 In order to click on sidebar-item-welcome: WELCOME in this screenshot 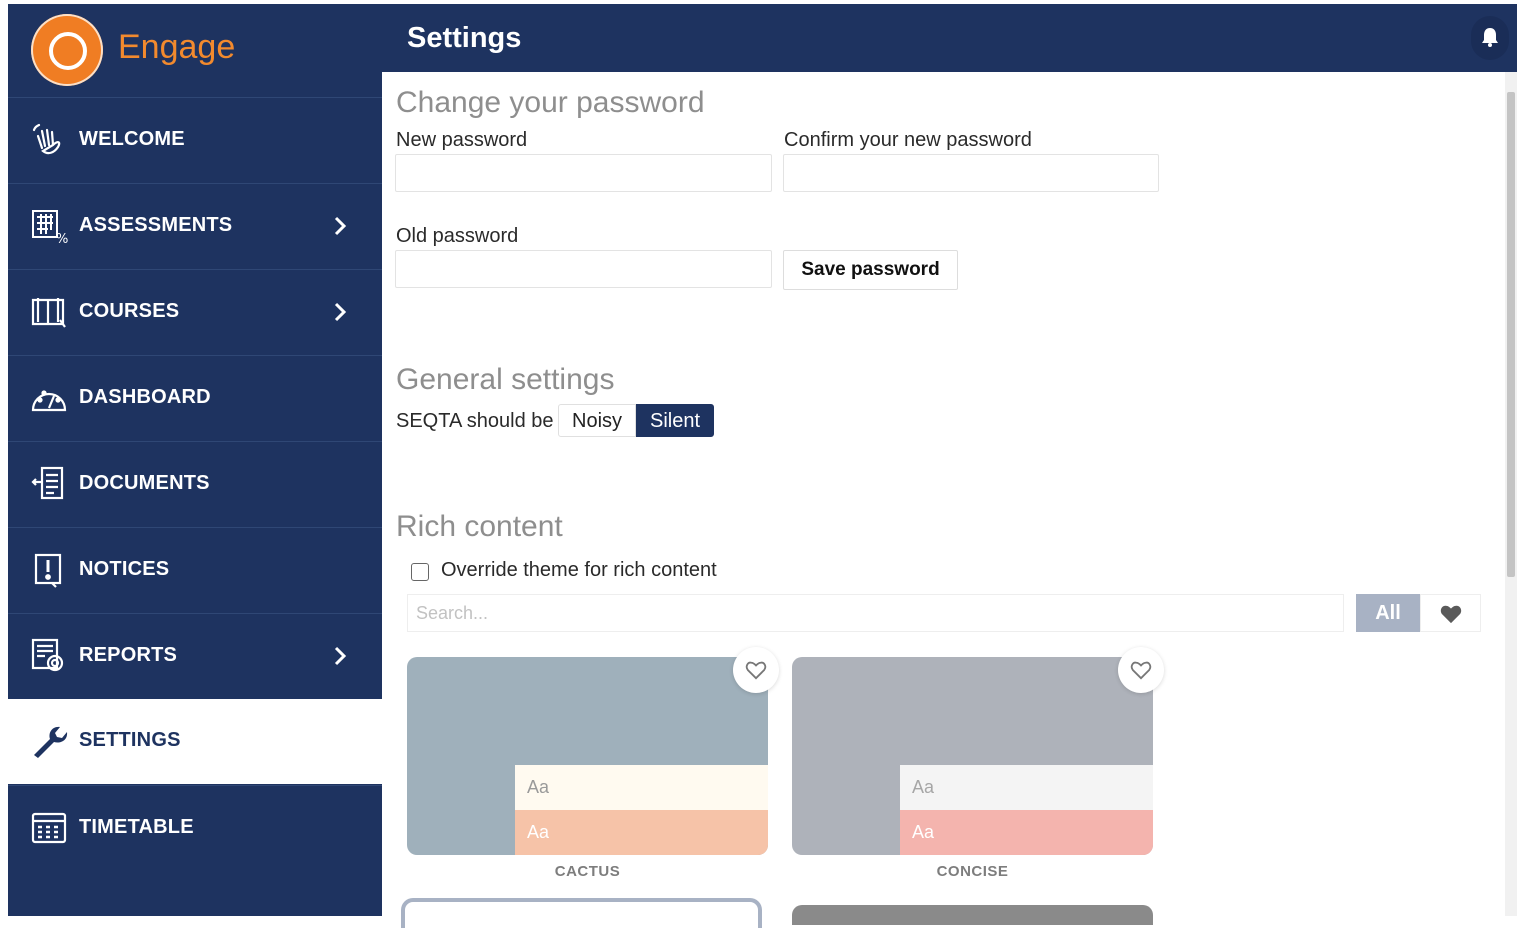, I will do `click(195, 139)`.